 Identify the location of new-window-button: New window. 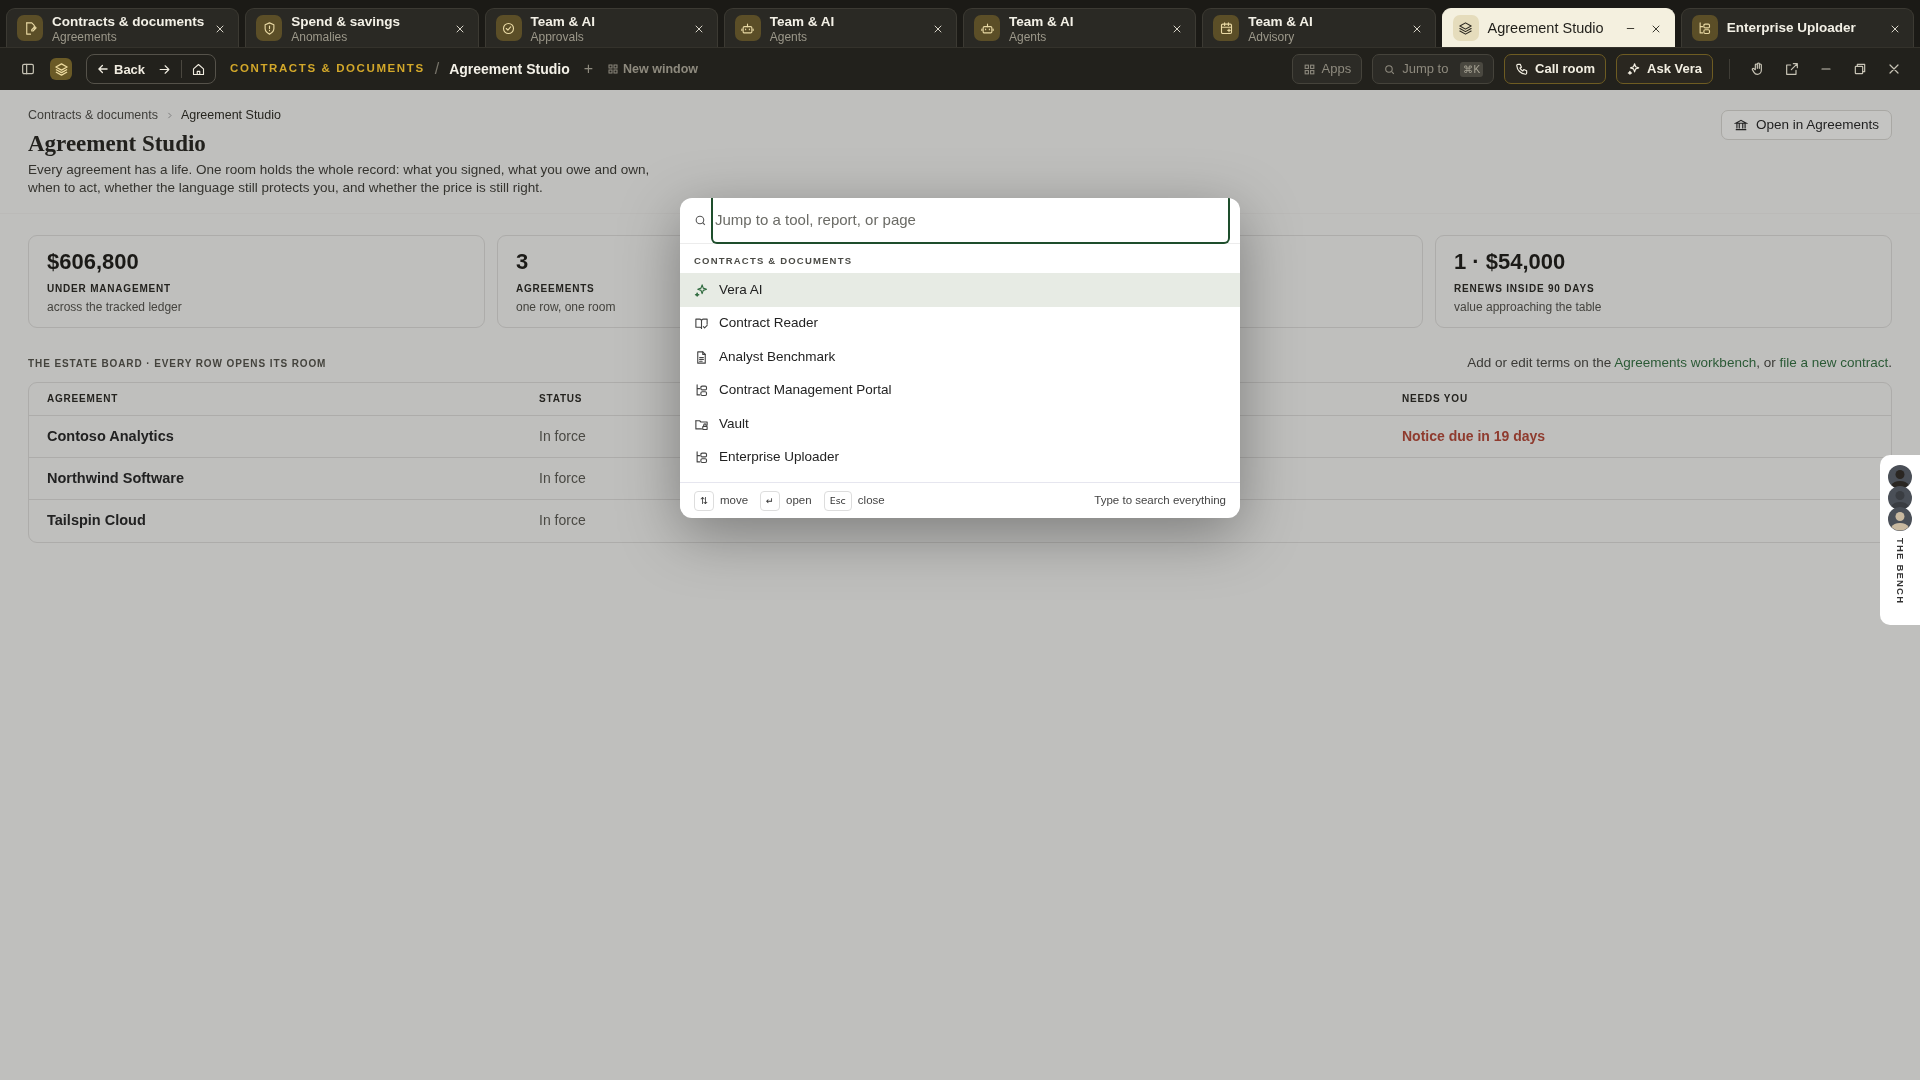
(653, 69).